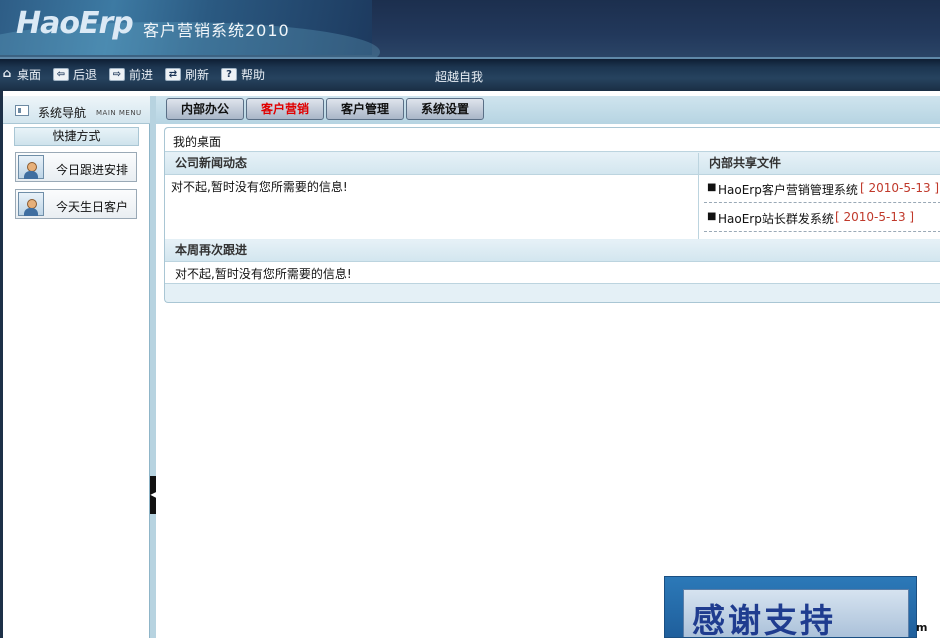 This screenshot has width=940, height=638. I want to click on file-link: HaoErp站长群发系统, so click(776, 218).